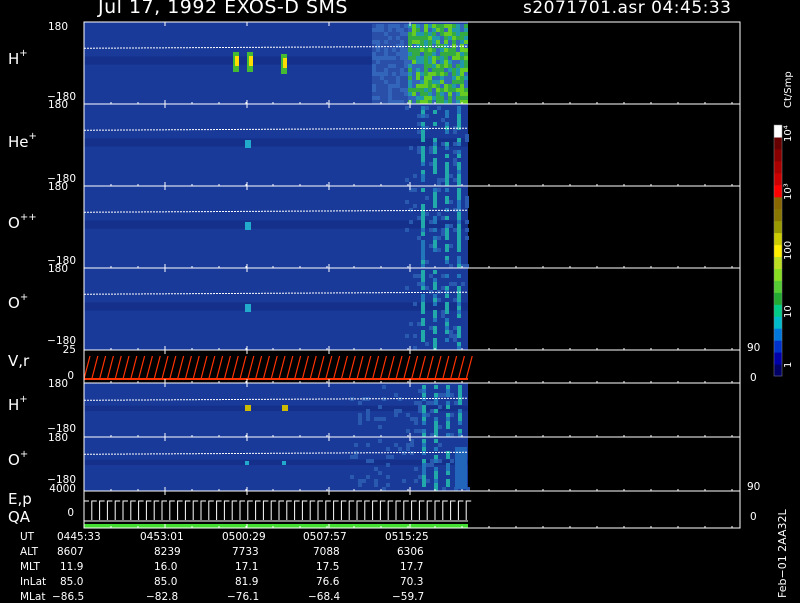 This screenshot has height=603, width=800. Describe the element at coordinates (72, 582) in the screenshot. I see `footer-cell: 85.0` at that location.